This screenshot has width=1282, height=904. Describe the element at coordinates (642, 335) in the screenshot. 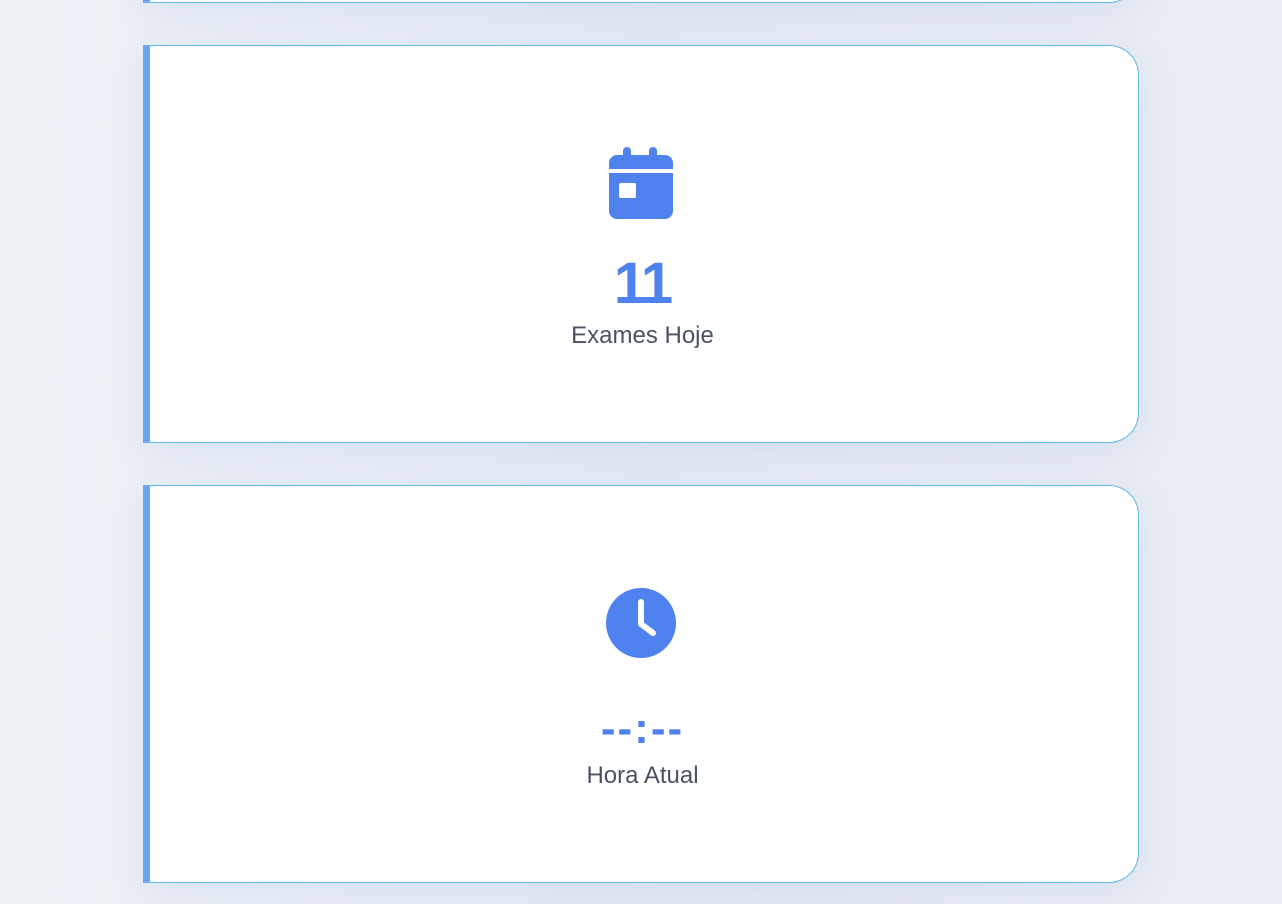

I see `exams-today-label: Exames Hoje` at that location.